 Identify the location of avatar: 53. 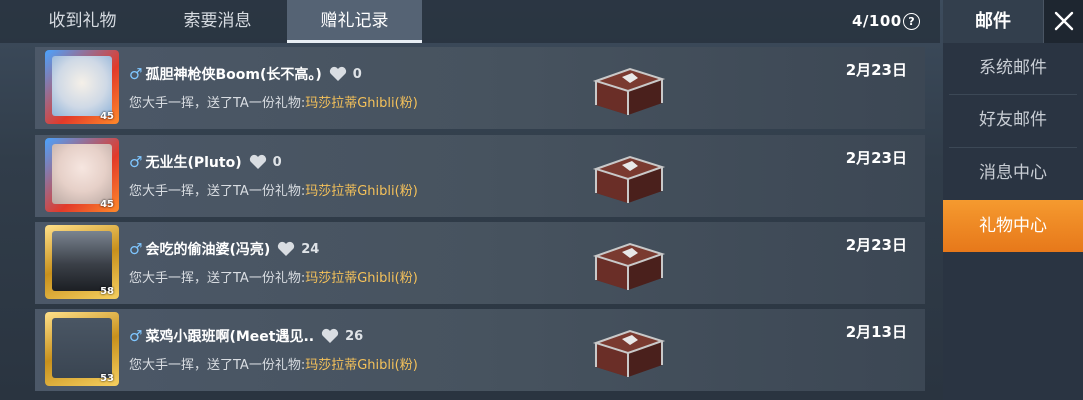
(82, 349).